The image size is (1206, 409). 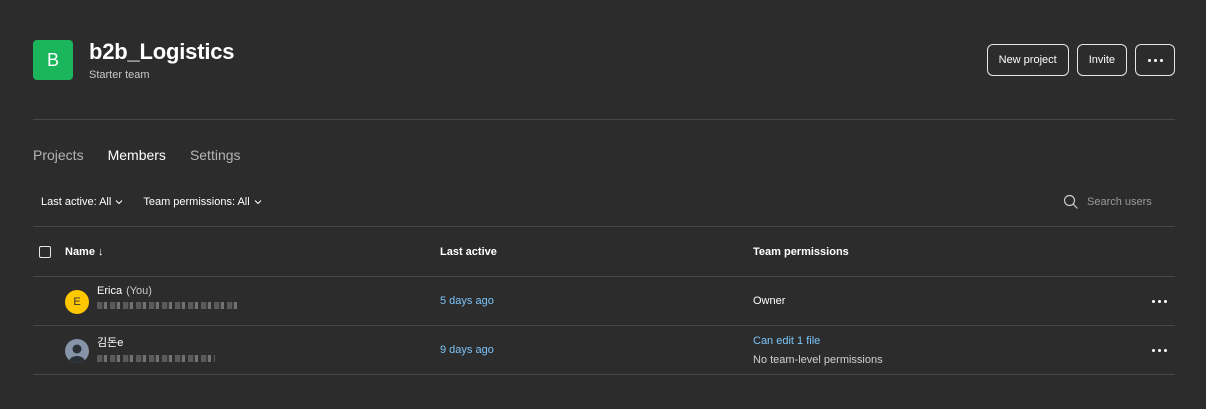 What do you see at coordinates (801, 252) in the screenshot?
I see `column-header-team-permissions: Team permissions` at bounding box center [801, 252].